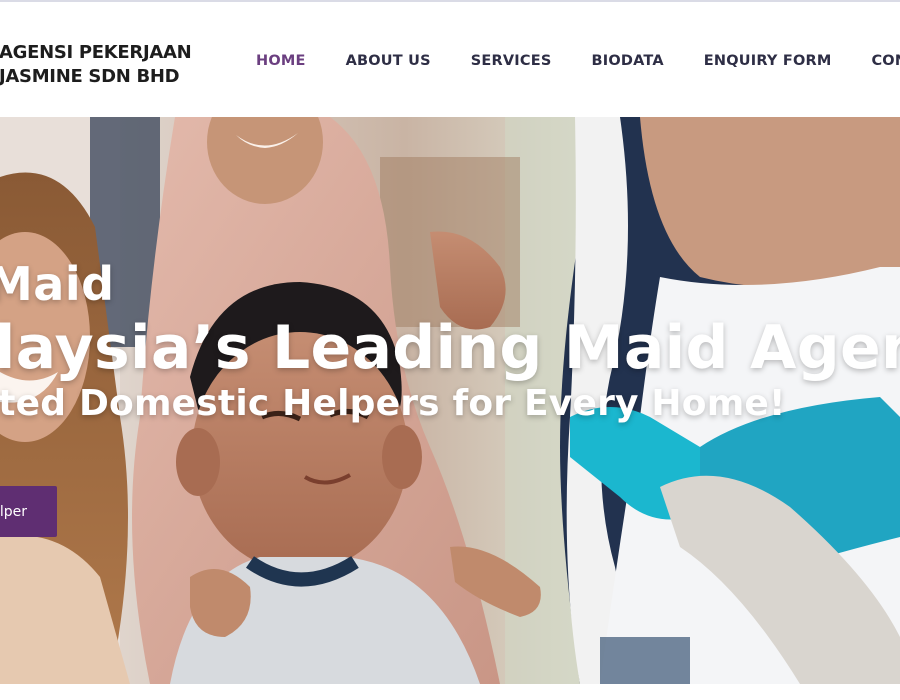  Describe the element at coordinates (96, 52) in the screenshot. I see `logo-line-1: AGENSI PEKERJAAN` at that location.